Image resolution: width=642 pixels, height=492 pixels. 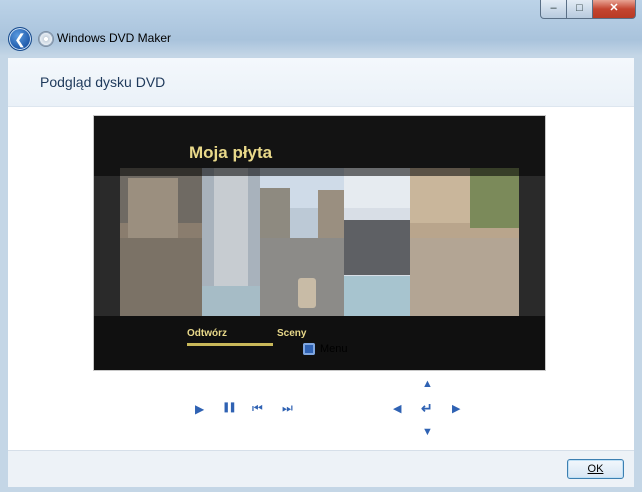 I want to click on selection-underline, so click(x=230, y=344).